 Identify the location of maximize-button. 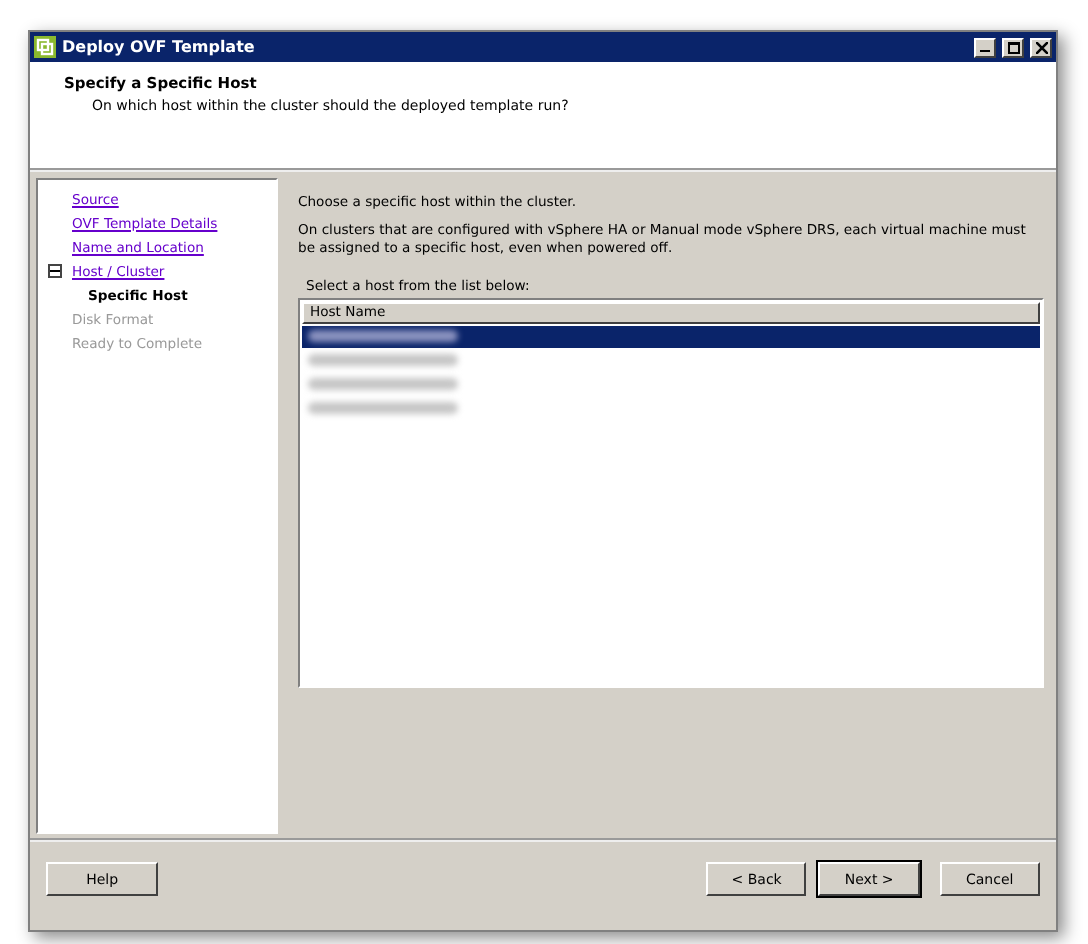
(1013, 47).